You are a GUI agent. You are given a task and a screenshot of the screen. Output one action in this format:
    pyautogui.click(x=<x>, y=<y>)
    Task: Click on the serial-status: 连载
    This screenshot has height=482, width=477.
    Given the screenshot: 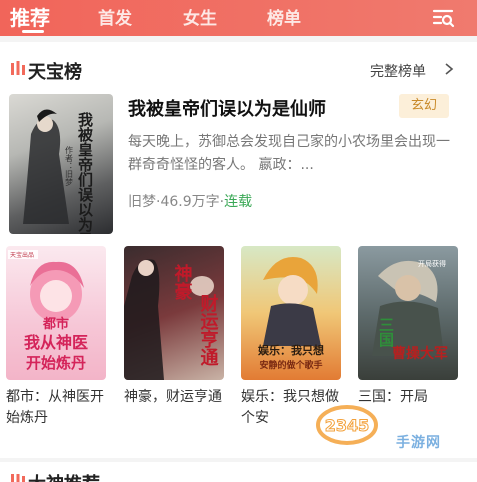 What is the action you would take?
    pyautogui.click(x=238, y=202)
    